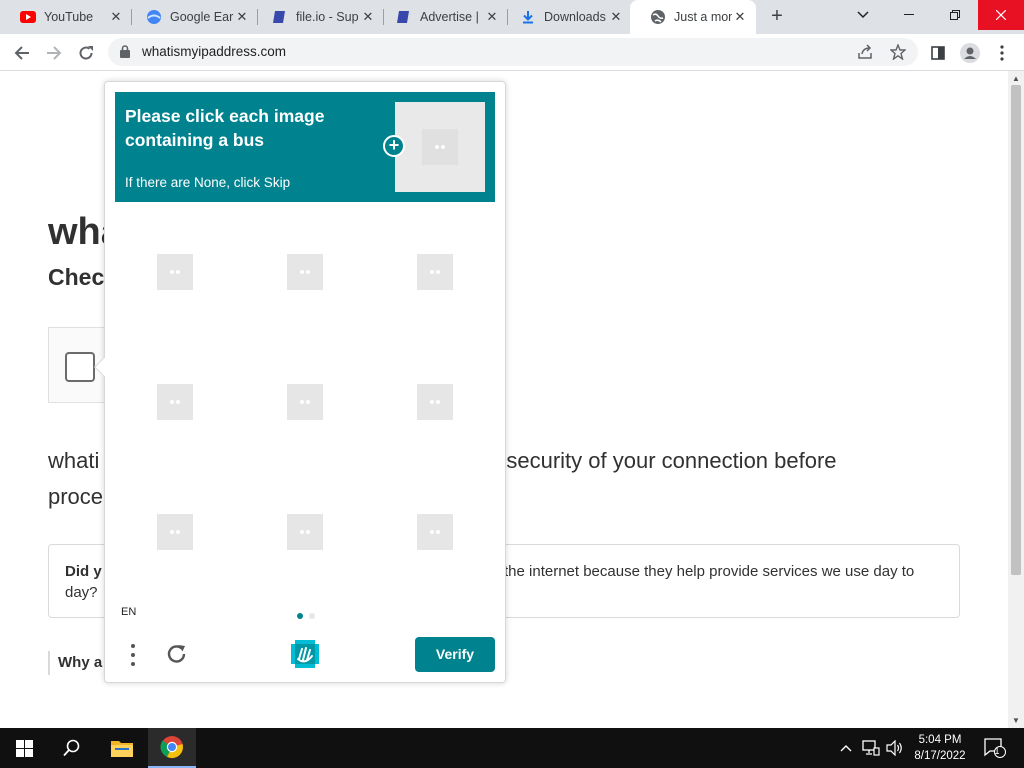 The width and height of the screenshot is (1024, 768). Describe the element at coordinates (898, 52) in the screenshot. I see `bookmark-star-icon` at that location.